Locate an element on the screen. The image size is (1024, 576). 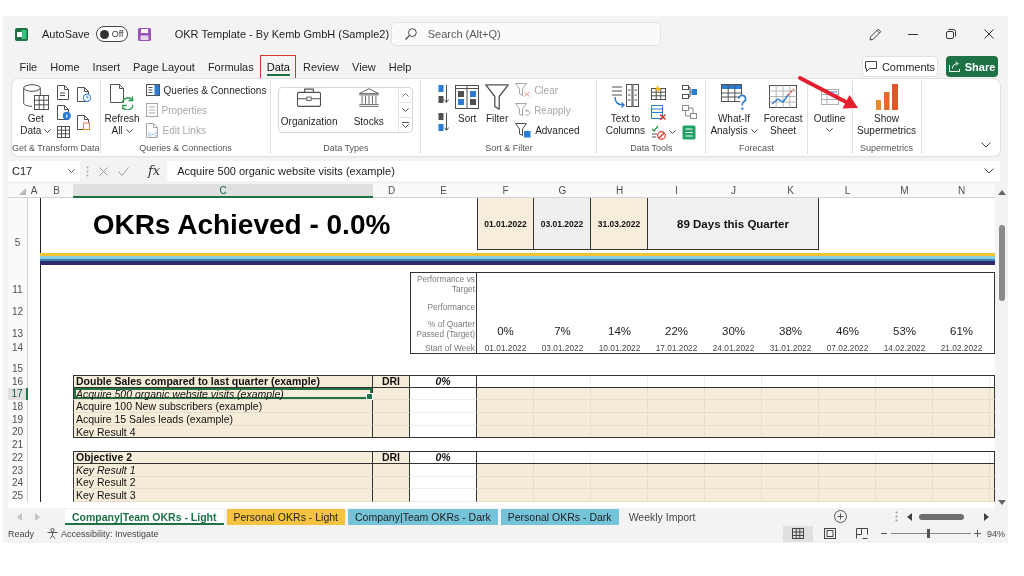
share-button: Share is located at coordinates (972, 66).